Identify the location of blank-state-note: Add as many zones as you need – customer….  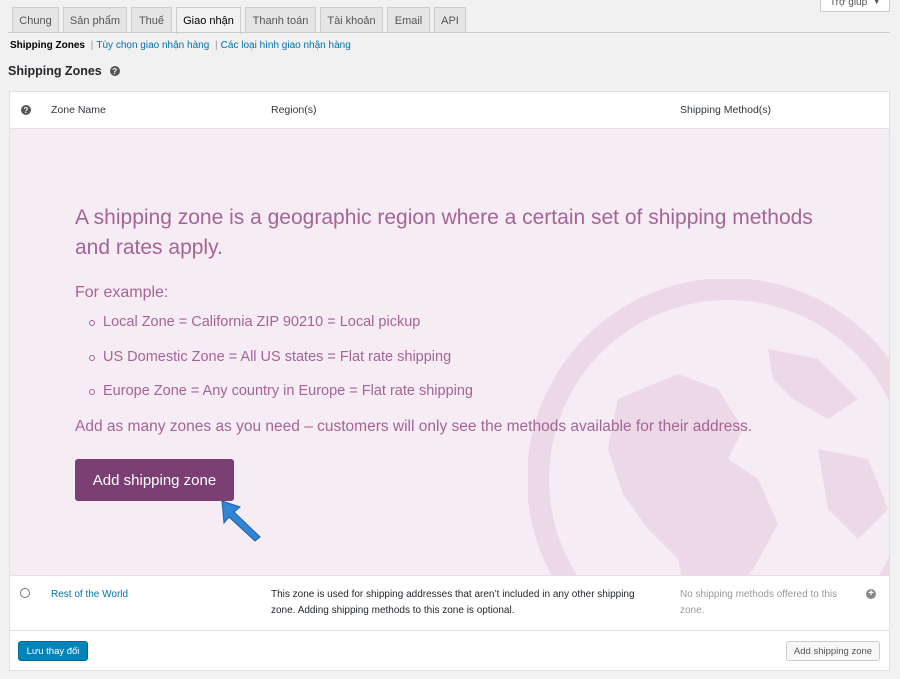
(414, 426).